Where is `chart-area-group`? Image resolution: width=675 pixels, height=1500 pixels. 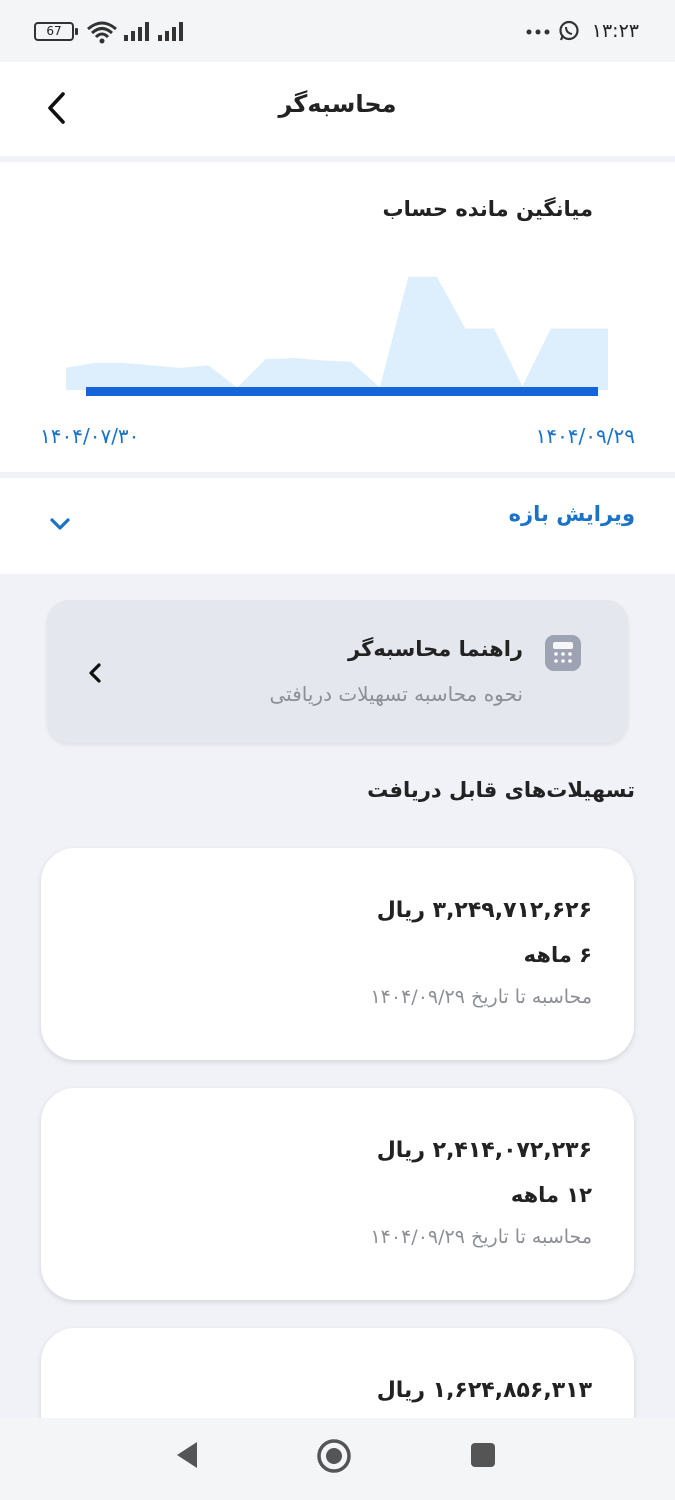
chart-area-group is located at coordinates (337, 333).